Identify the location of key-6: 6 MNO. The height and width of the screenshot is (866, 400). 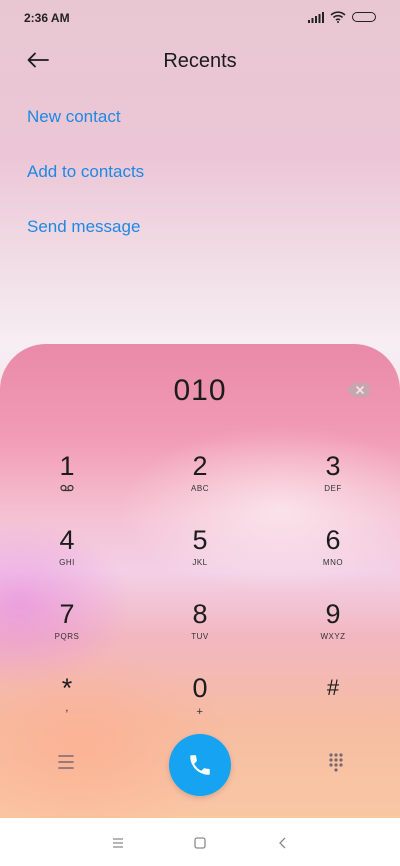
(333, 557).